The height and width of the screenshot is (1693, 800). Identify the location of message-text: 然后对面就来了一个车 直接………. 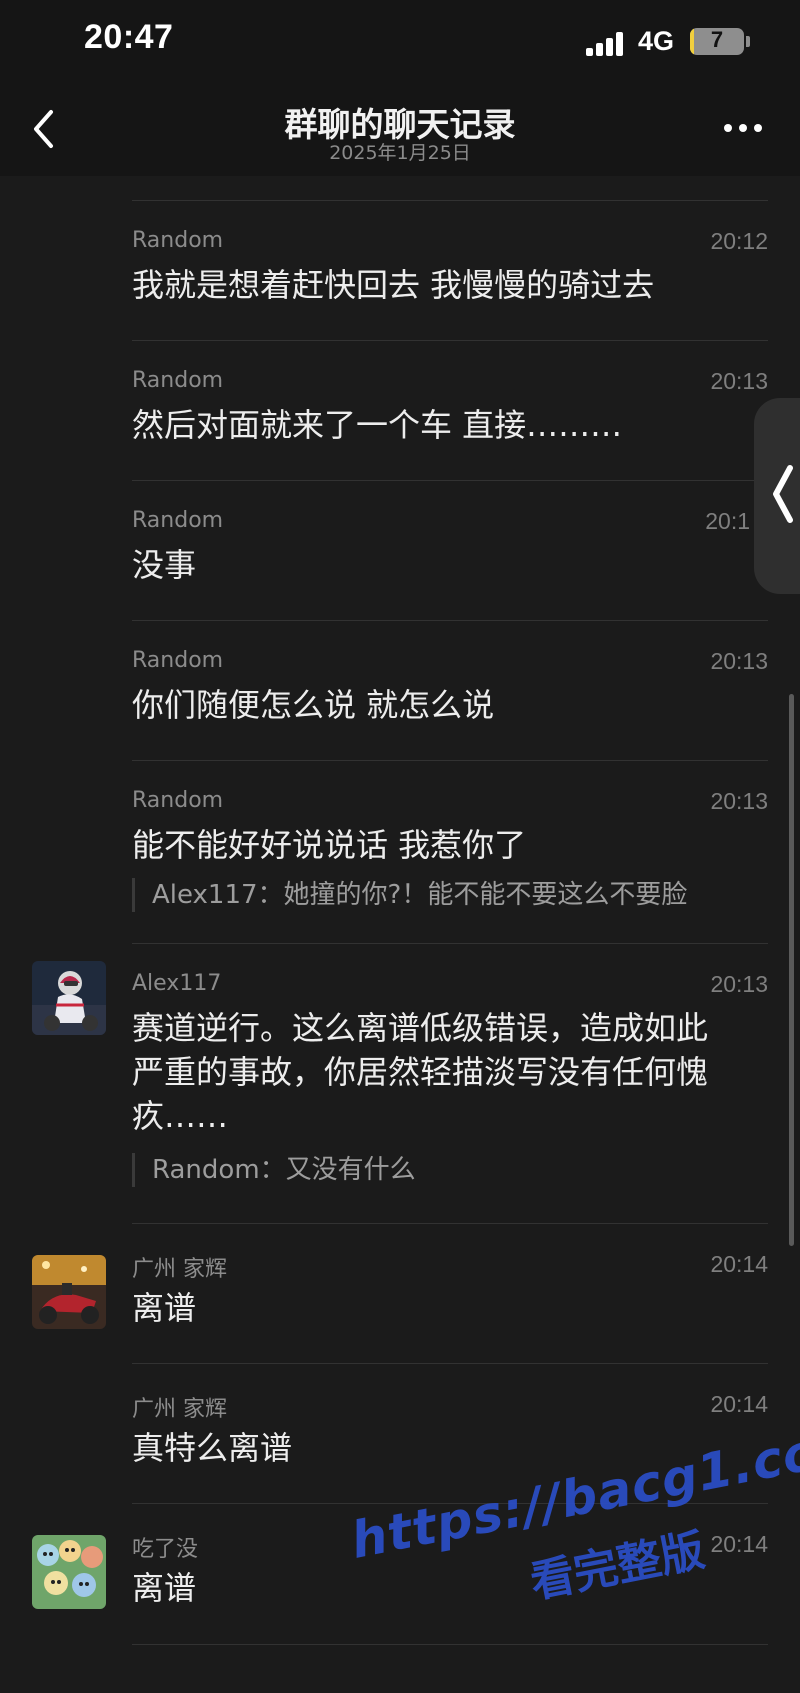
(377, 425).